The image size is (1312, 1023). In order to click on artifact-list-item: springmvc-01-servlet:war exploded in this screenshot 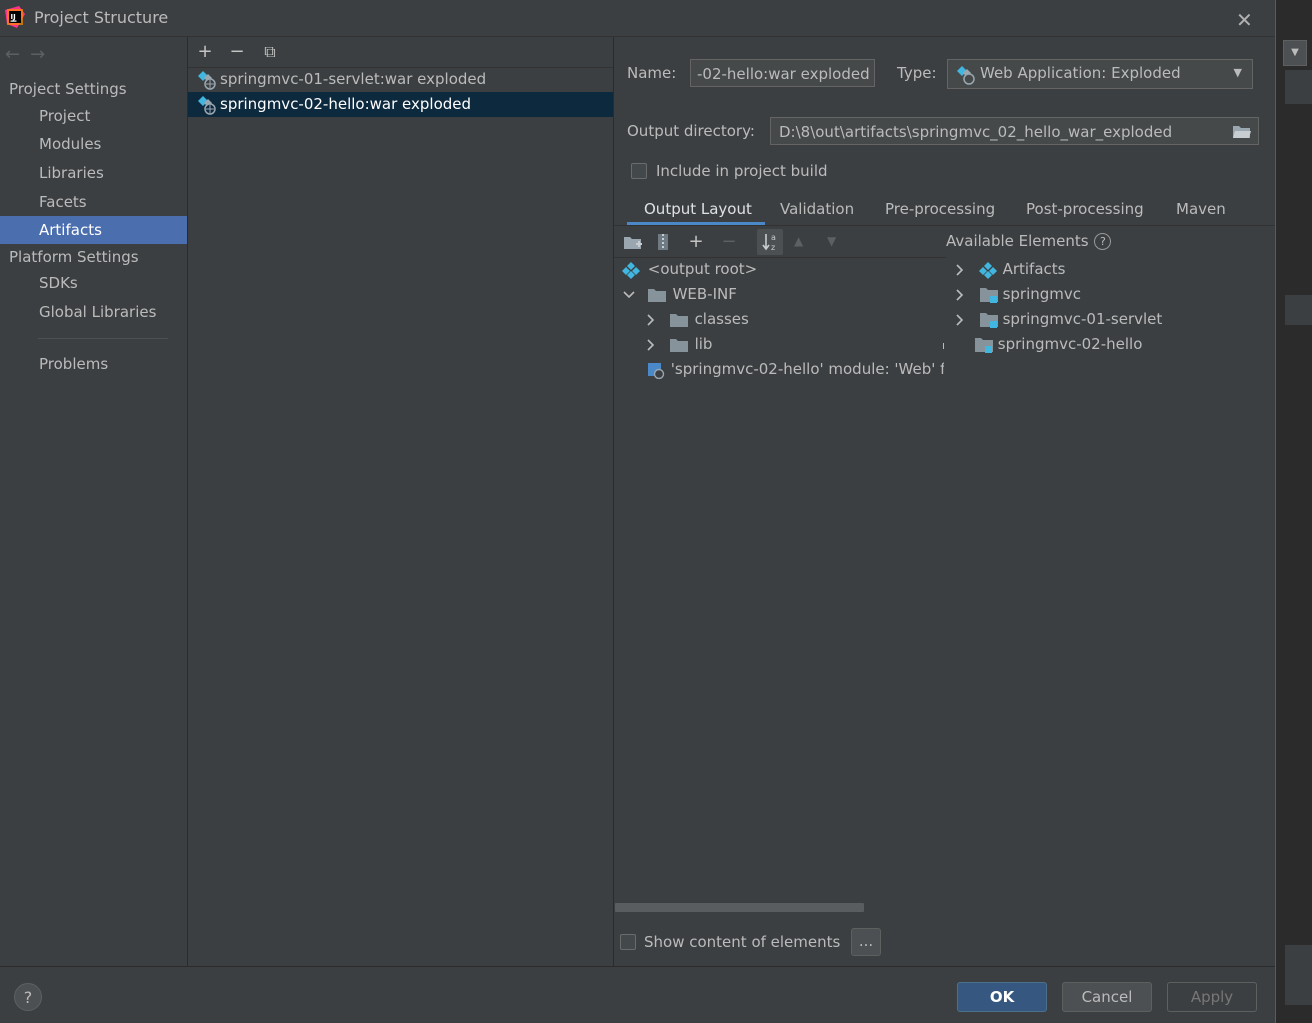, I will do `click(400, 79)`.